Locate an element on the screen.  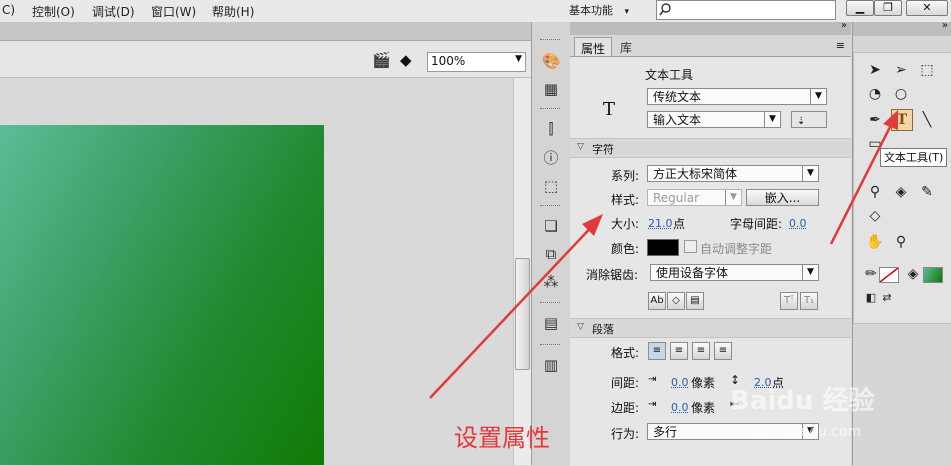
menu-item-control: 控制(O) is located at coordinates (53, 11).